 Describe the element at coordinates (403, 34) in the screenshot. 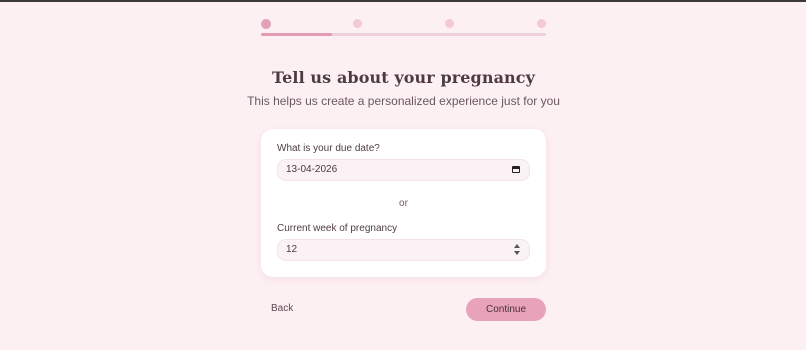

I see `progress-bar` at that location.